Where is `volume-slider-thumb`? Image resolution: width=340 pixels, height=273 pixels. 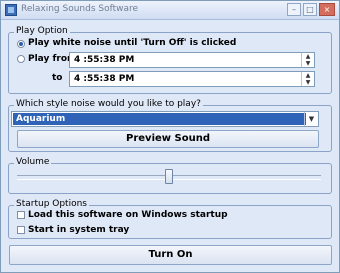
volume-slider-thumb is located at coordinates (169, 176).